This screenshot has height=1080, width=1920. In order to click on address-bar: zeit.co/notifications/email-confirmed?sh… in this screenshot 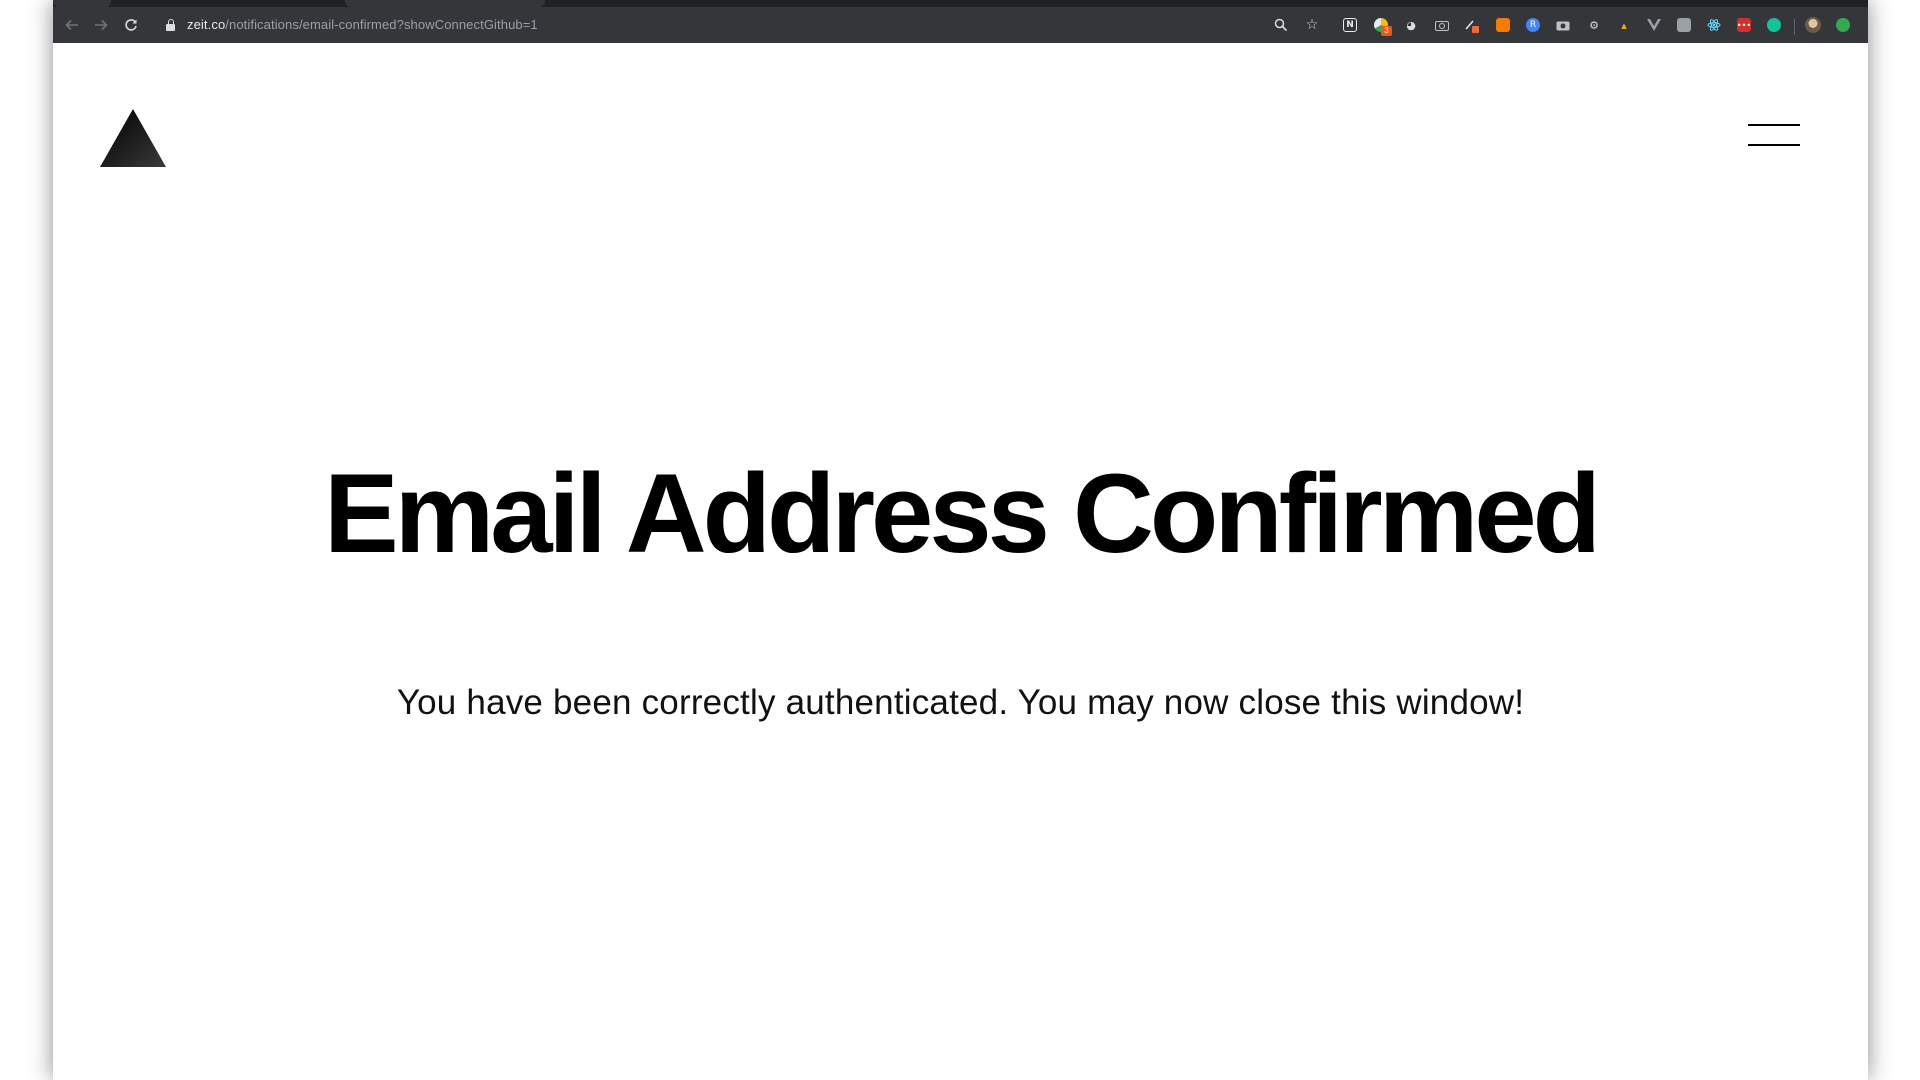, I will do `click(362, 24)`.